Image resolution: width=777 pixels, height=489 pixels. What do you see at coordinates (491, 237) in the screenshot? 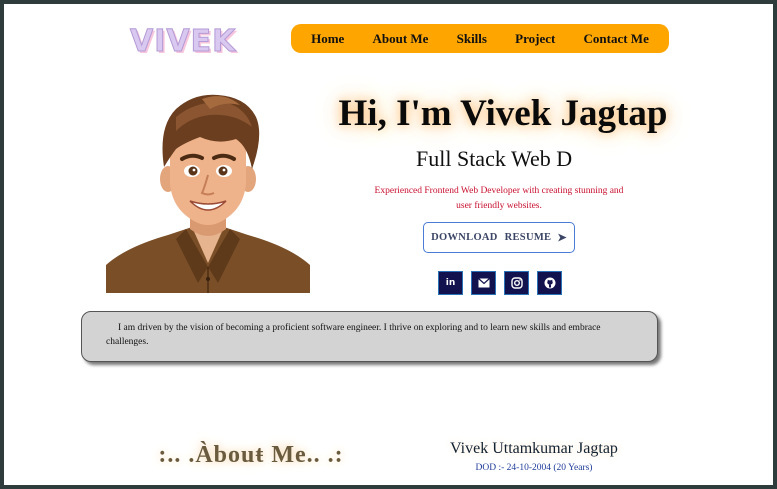
I see `download-resume-label: DOWNLOAD RESUME` at bounding box center [491, 237].